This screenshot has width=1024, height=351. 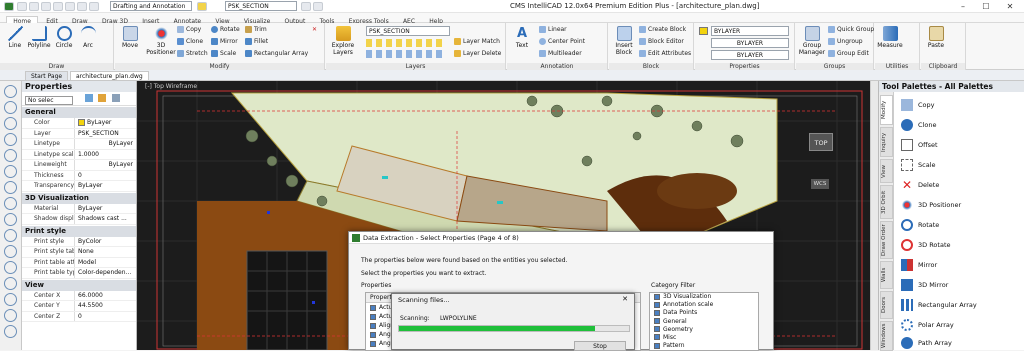 I want to click on line-tool-icon, so click(x=10, y=91).